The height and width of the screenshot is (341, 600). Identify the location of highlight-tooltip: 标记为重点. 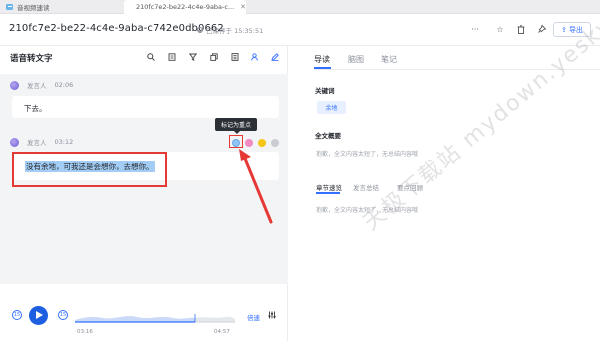
(236, 126).